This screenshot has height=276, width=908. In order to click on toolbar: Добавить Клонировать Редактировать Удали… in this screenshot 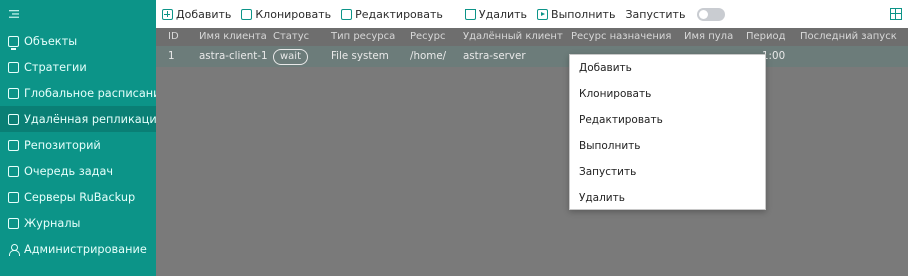, I will do `click(532, 14)`.